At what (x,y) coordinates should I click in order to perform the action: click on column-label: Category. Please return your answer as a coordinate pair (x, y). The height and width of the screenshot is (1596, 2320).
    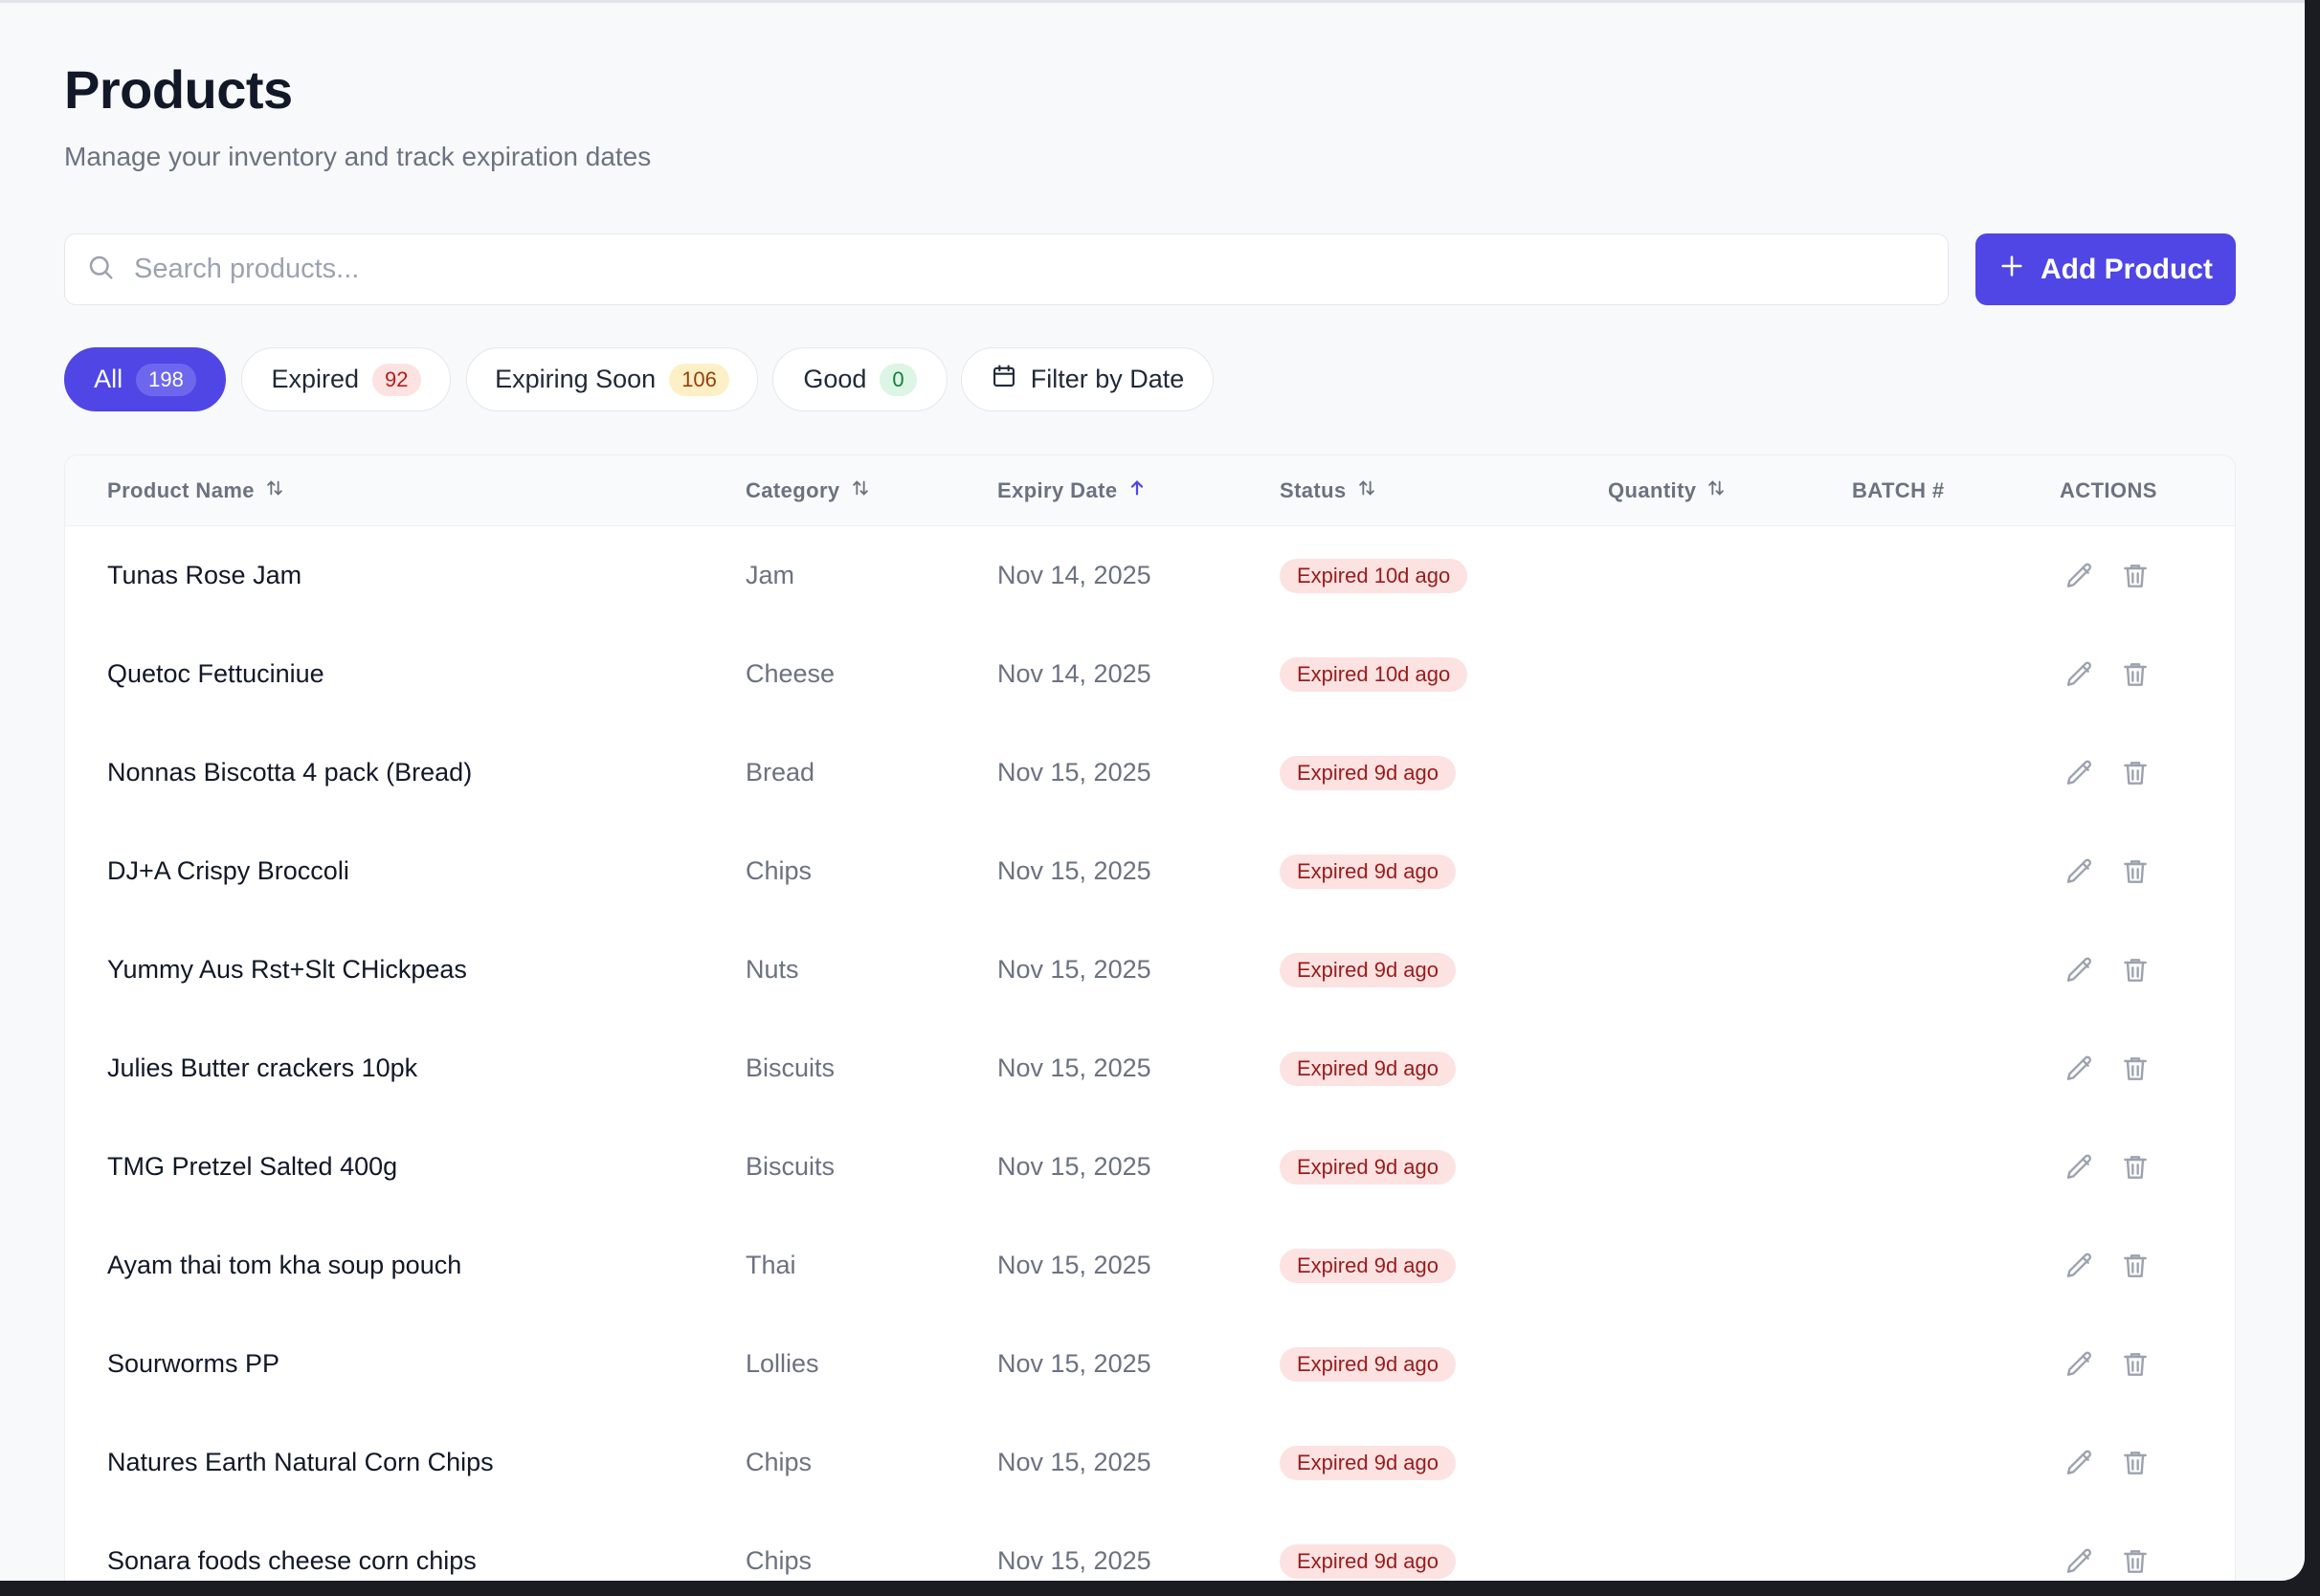
    Looking at the image, I should click on (793, 490).